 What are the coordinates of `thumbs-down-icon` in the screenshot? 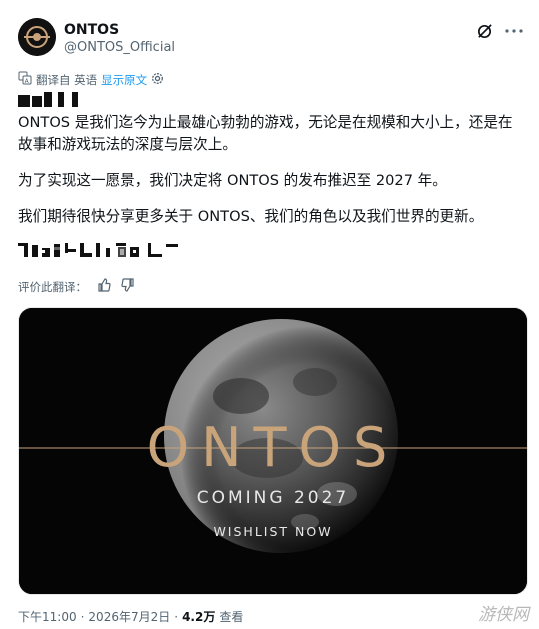 It's located at (128, 286).